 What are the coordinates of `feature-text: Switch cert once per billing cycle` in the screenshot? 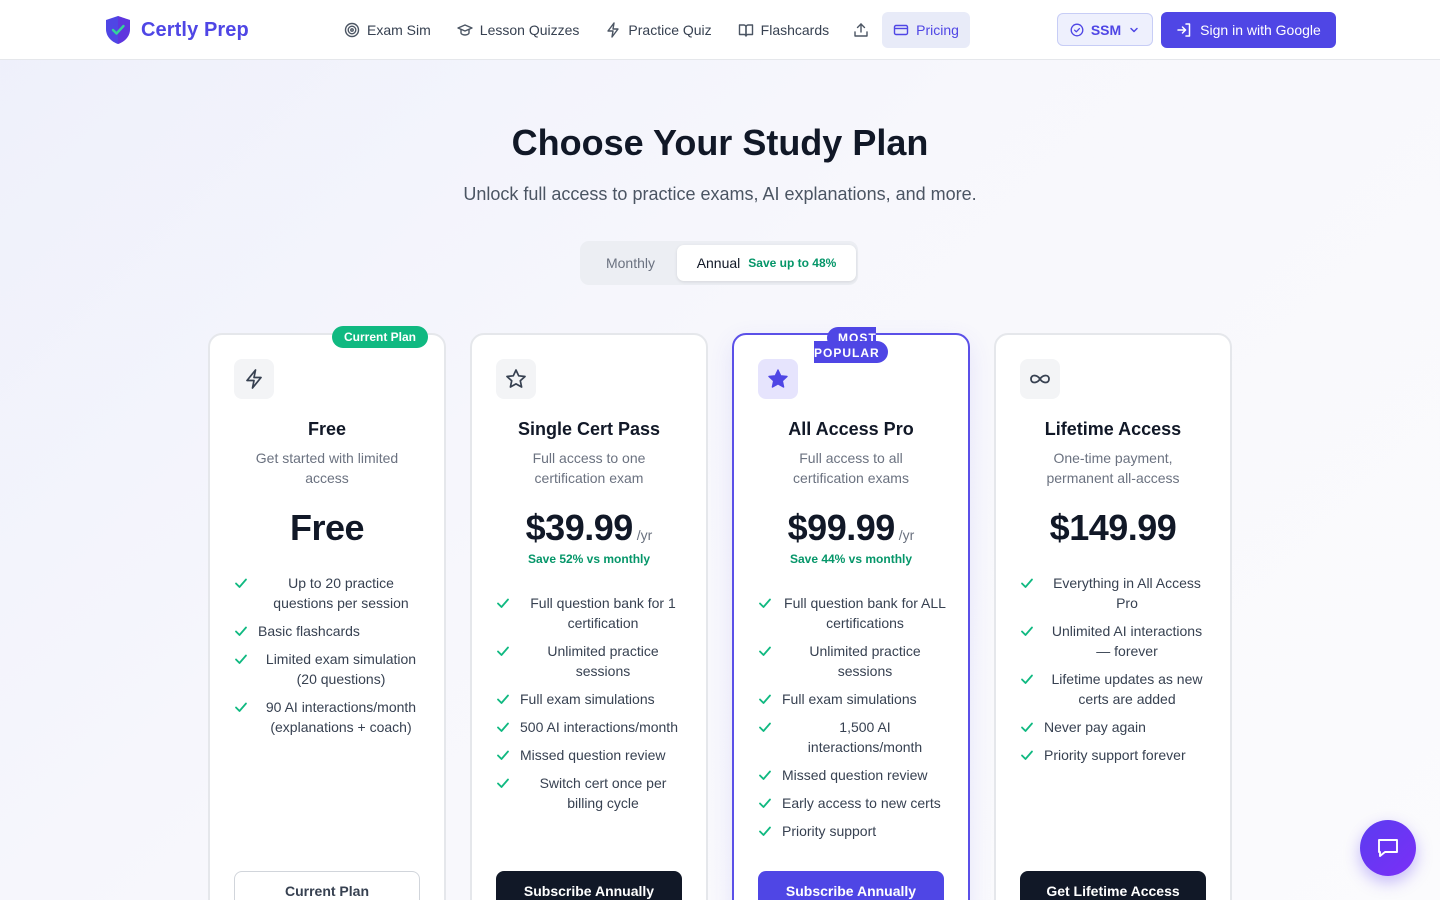 It's located at (603, 793).